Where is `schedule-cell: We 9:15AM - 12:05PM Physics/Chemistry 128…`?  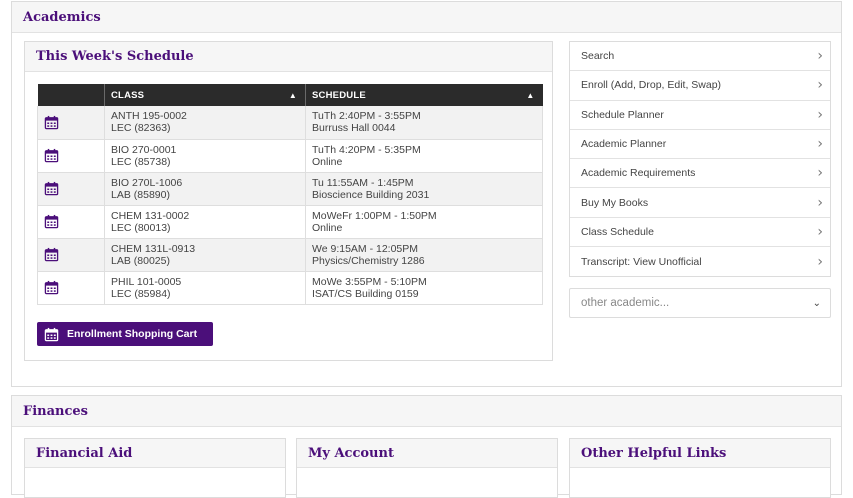
schedule-cell: We 9:15AM - 12:05PM Physics/Chemistry 128… is located at coordinates (424, 255).